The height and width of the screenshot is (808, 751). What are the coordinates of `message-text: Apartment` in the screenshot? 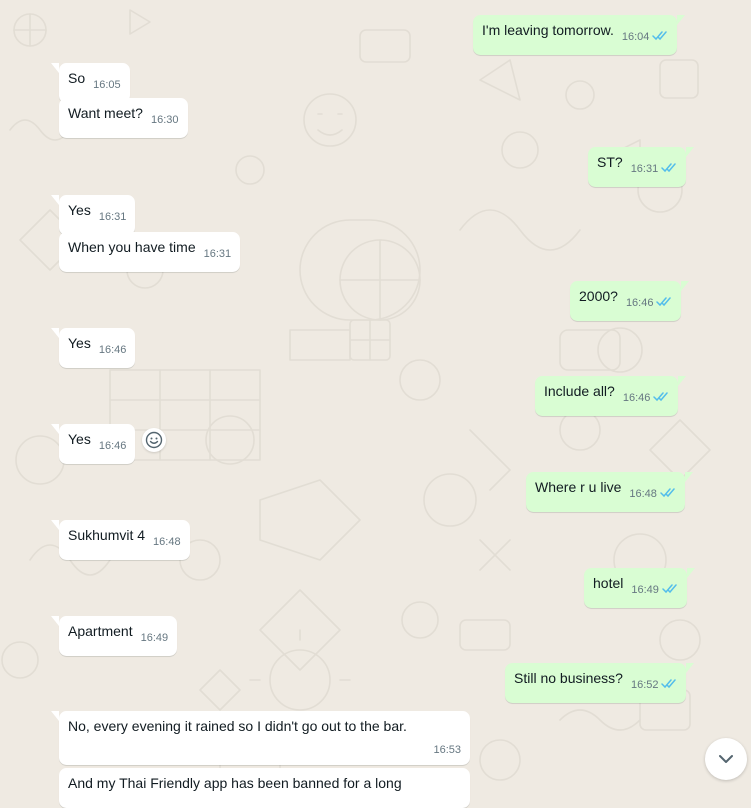 It's located at (100, 631).